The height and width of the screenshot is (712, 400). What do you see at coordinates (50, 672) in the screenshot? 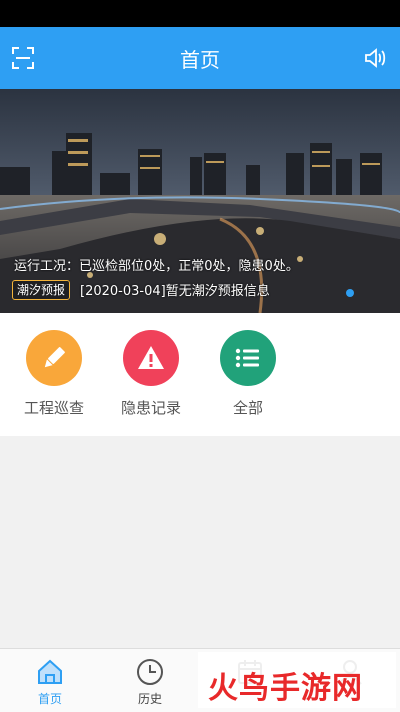
I see `home-icon` at bounding box center [50, 672].